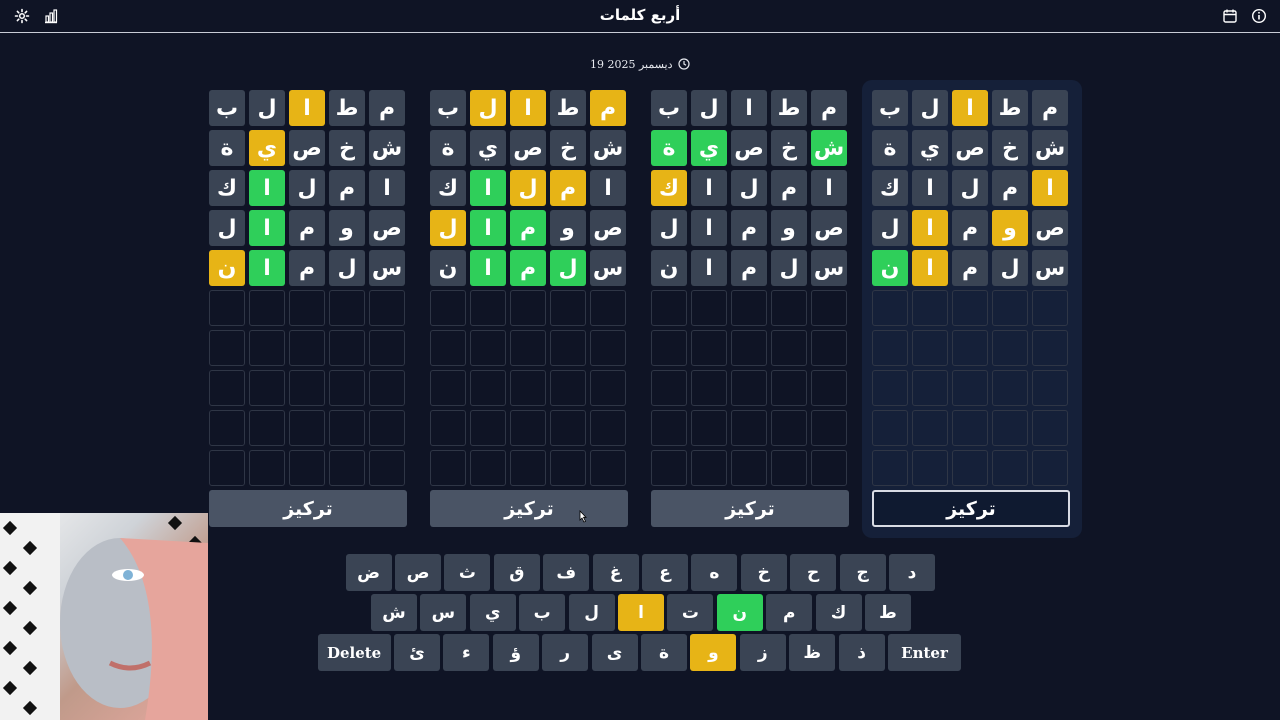 Image resolution: width=1280 pixels, height=720 pixels. Describe the element at coordinates (418, 572) in the screenshot. I see `keyboard-key: ص` at that location.